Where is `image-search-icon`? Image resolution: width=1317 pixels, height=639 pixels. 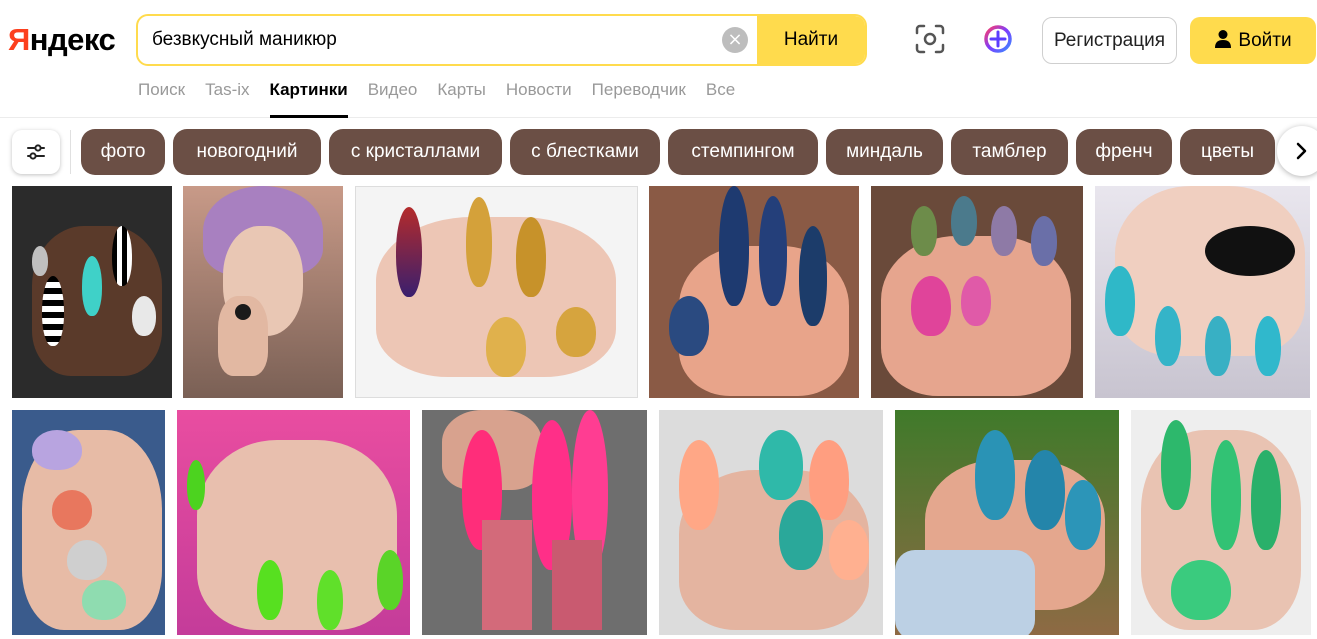 image-search-icon is located at coordinates (930, 39).